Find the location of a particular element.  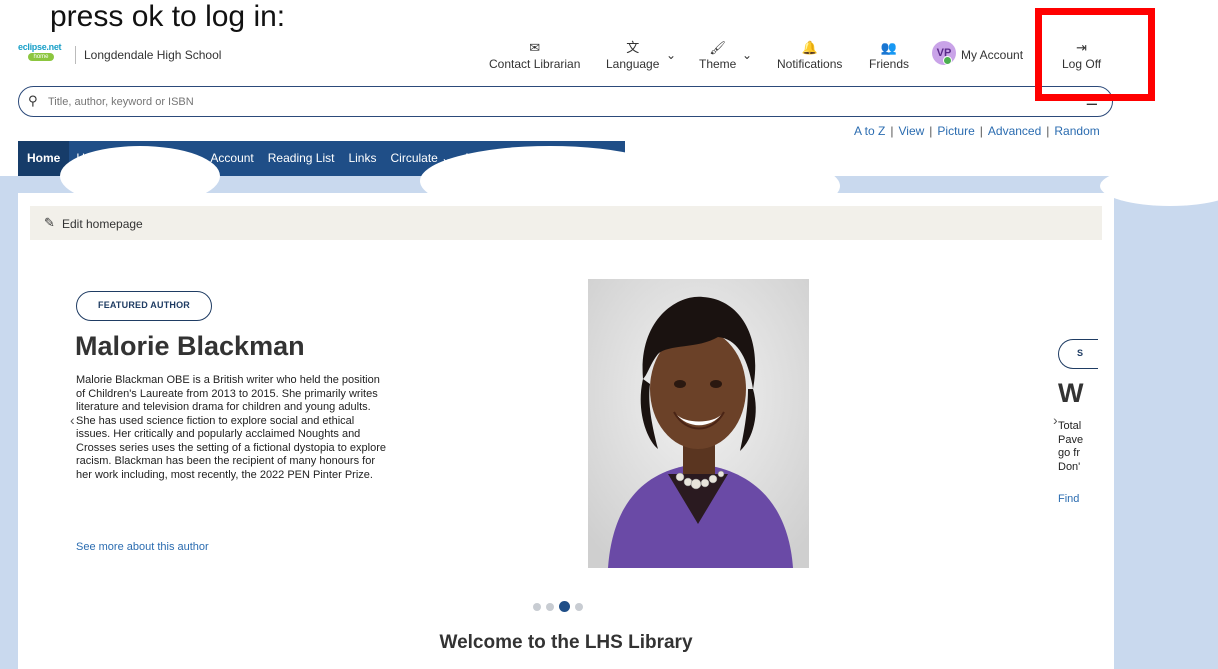

contact-librarian-button: ✉ Contact Librarian is located at coordinates (534, 56).